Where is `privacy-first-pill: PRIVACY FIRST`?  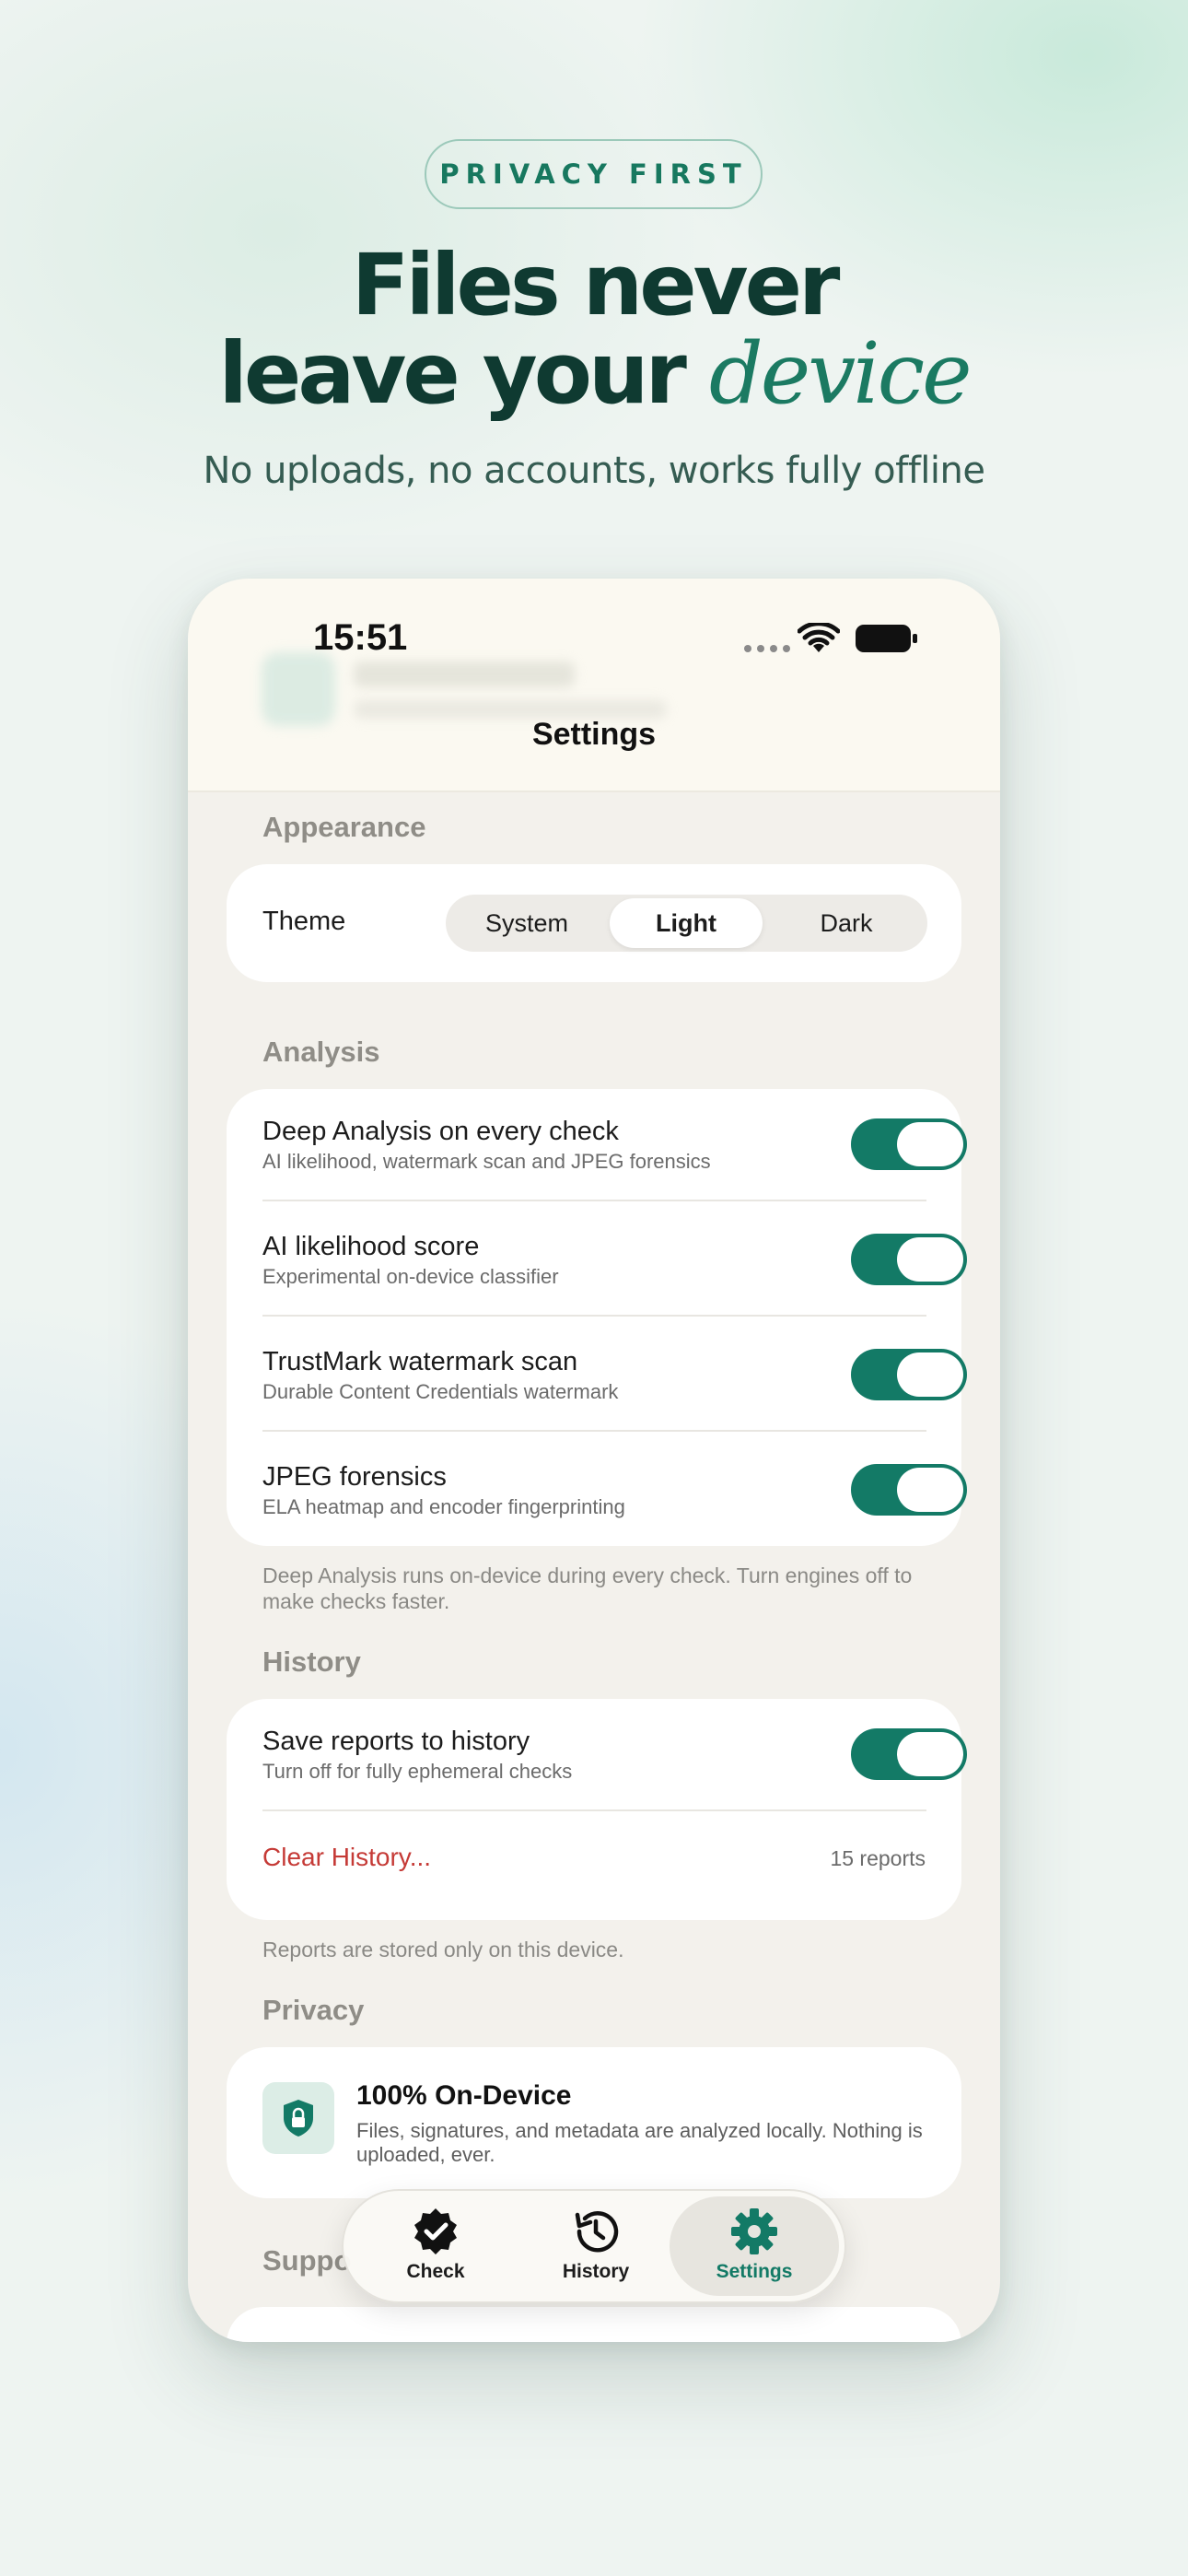 privacy-first-pill: PRIVACY FIRST is located at coordinates (594, 174).